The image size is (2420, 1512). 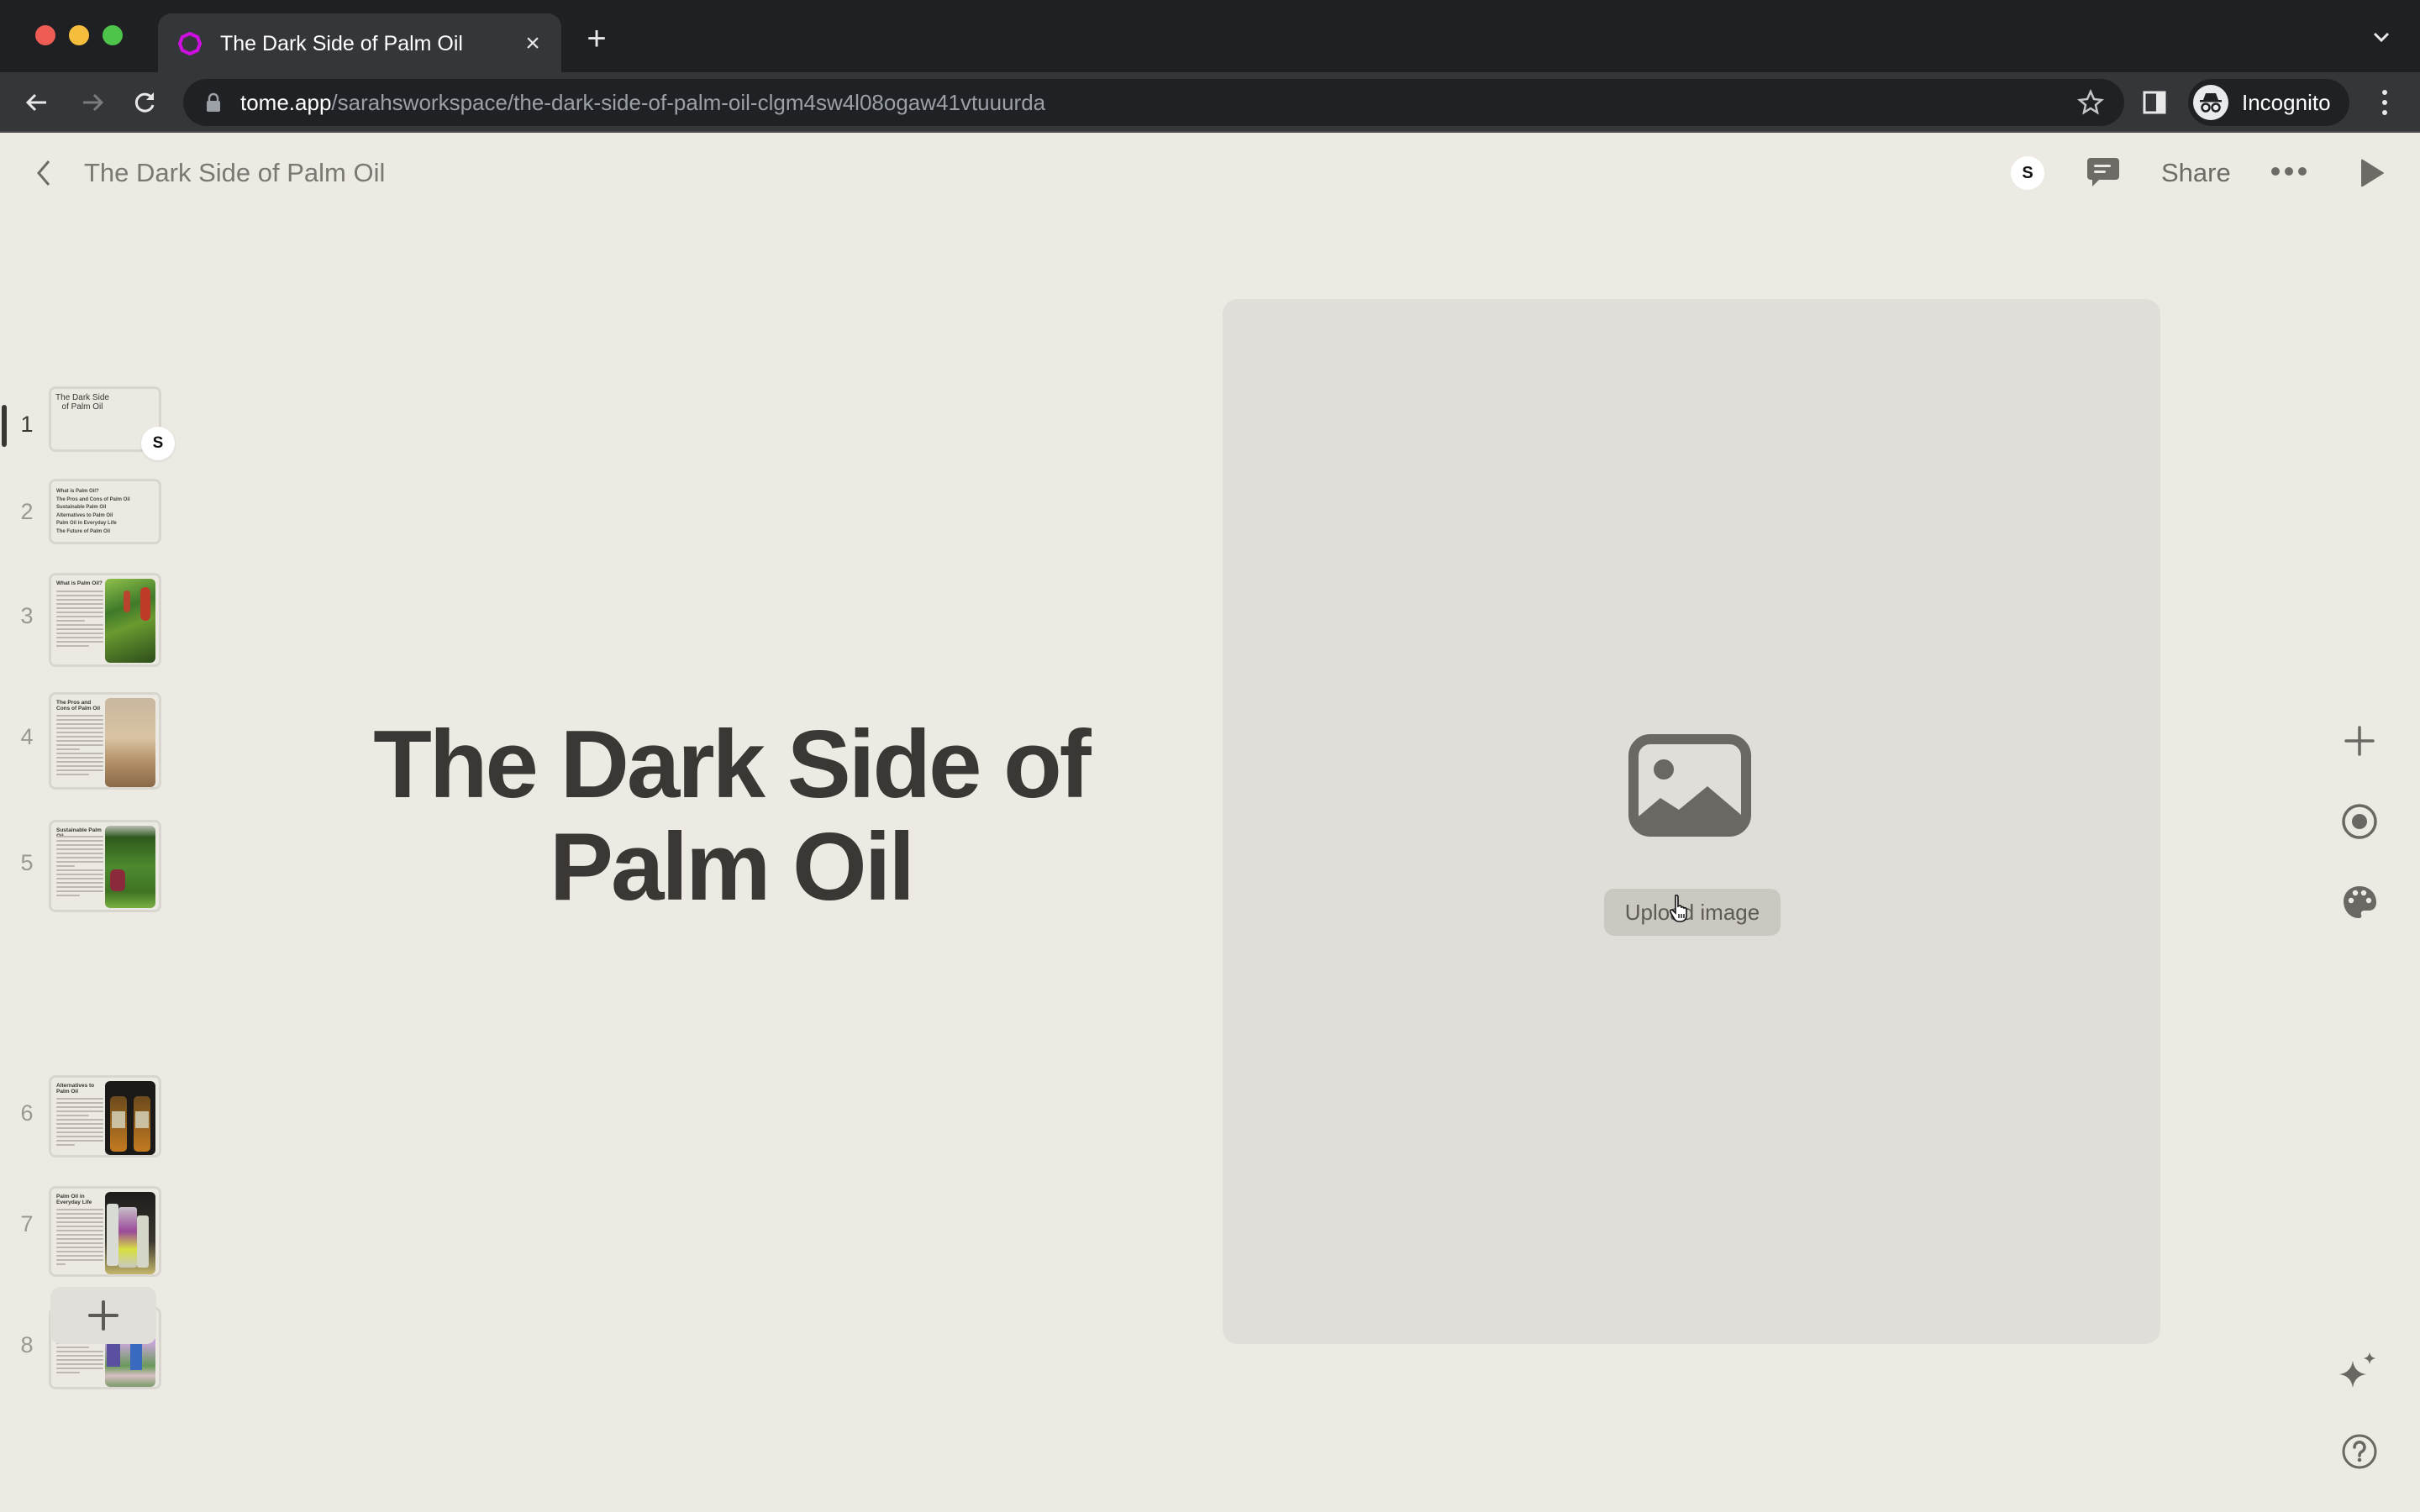 I want to click on share-button: Share, so click(x=2196, y=173).